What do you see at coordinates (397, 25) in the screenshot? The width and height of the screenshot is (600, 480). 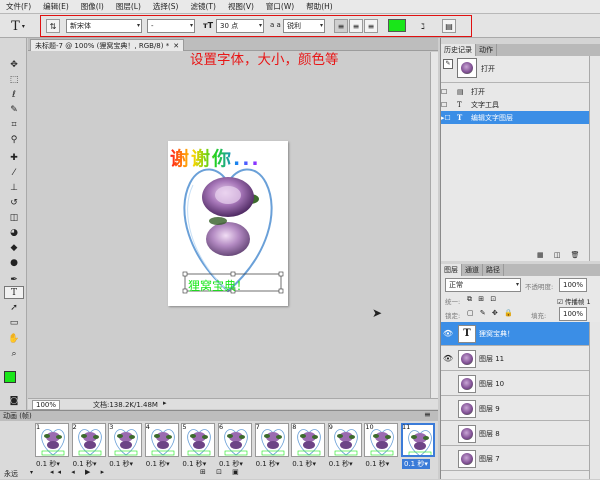 I see `text-color-swatch` at bounding box center [397, 25].